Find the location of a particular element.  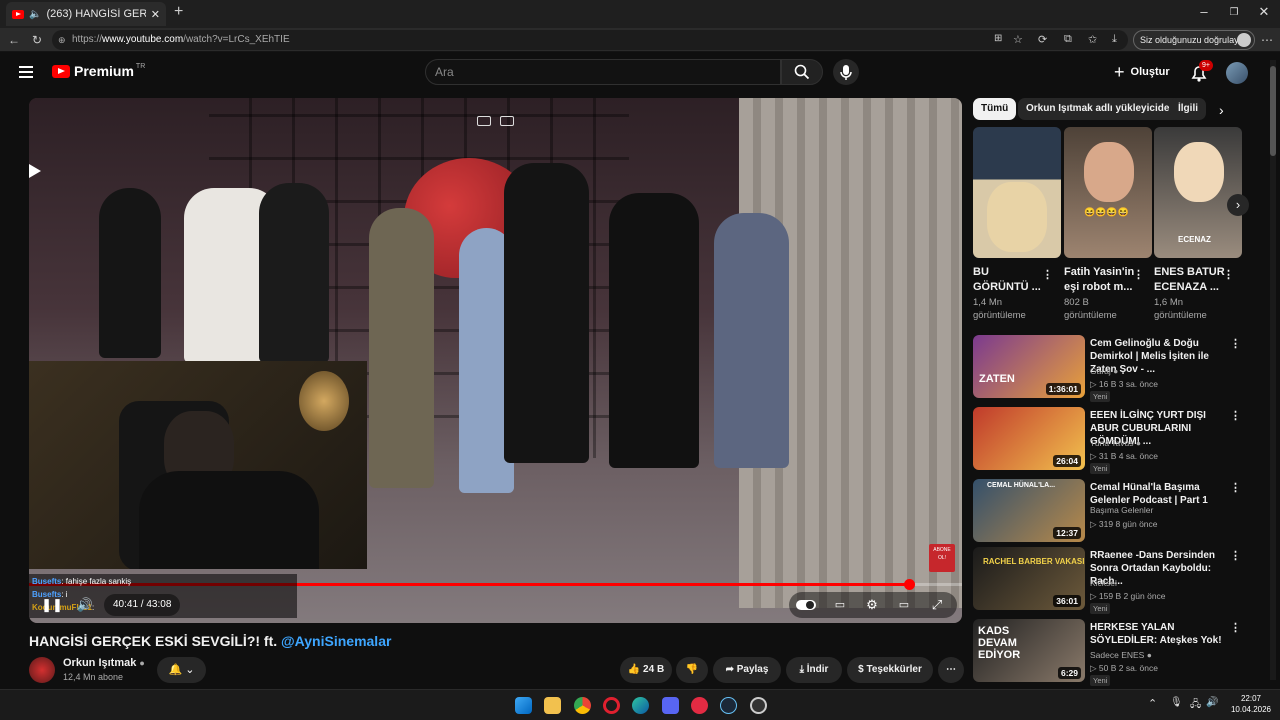

discord-icon is located at coordinates (670, 705).